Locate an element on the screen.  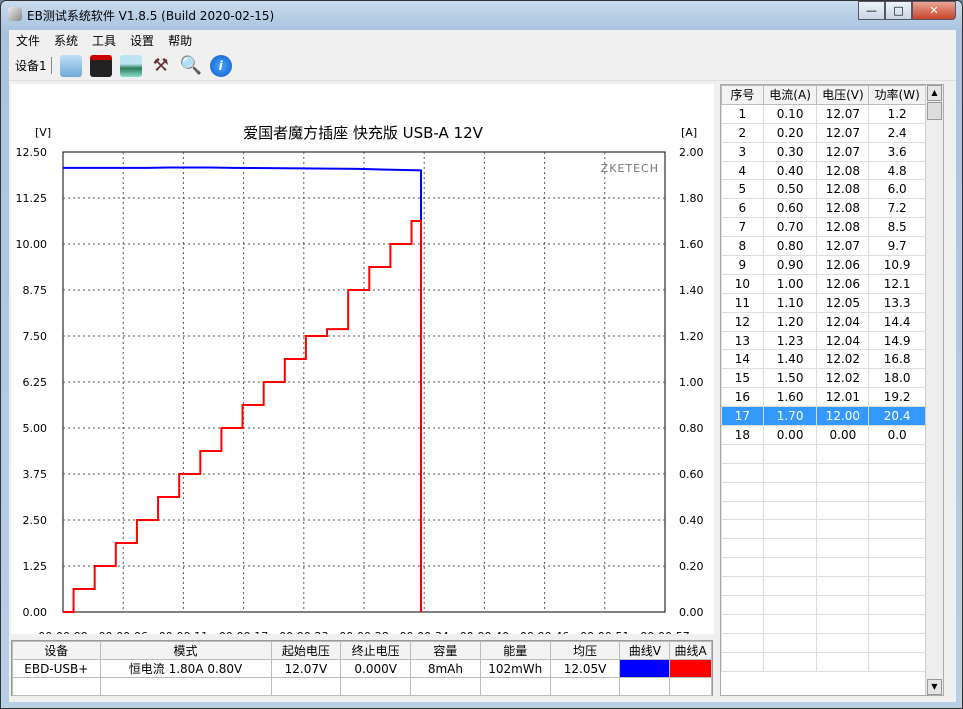
cell: 12.04 is located at coordinates (843, 321).